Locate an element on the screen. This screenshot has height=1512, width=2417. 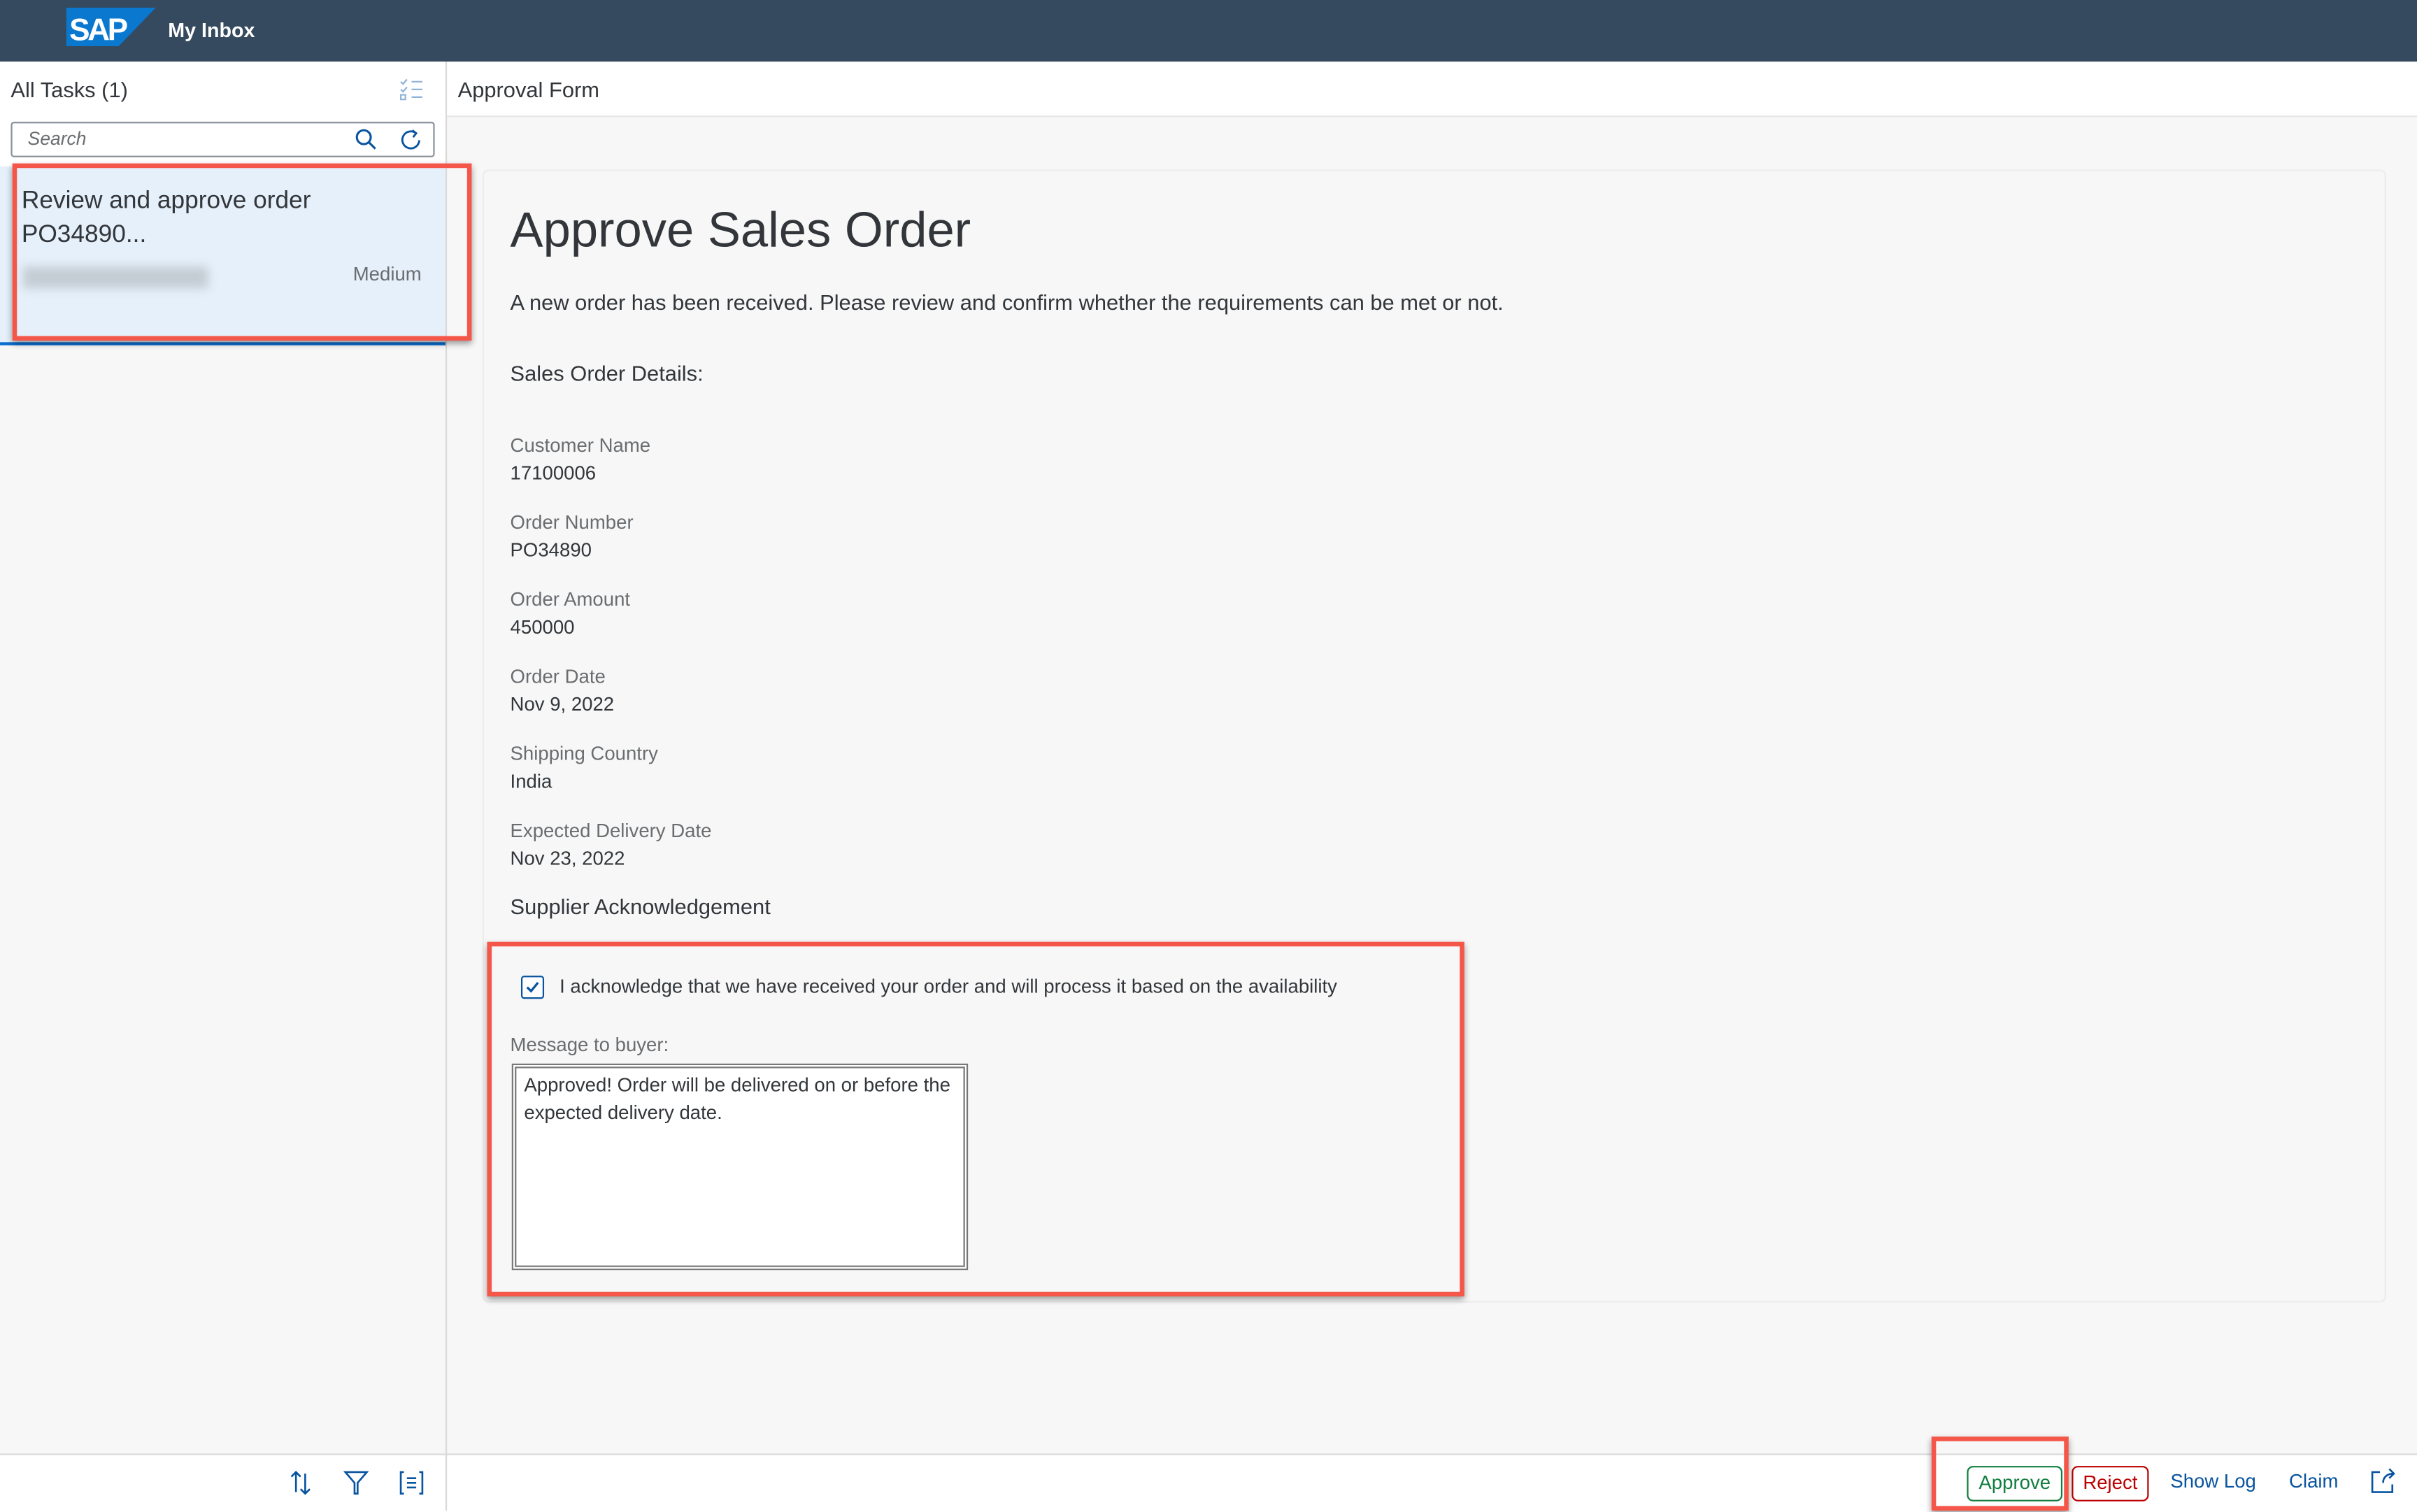
master-title: All Tasks (1) is located at coordinates (69, 89).